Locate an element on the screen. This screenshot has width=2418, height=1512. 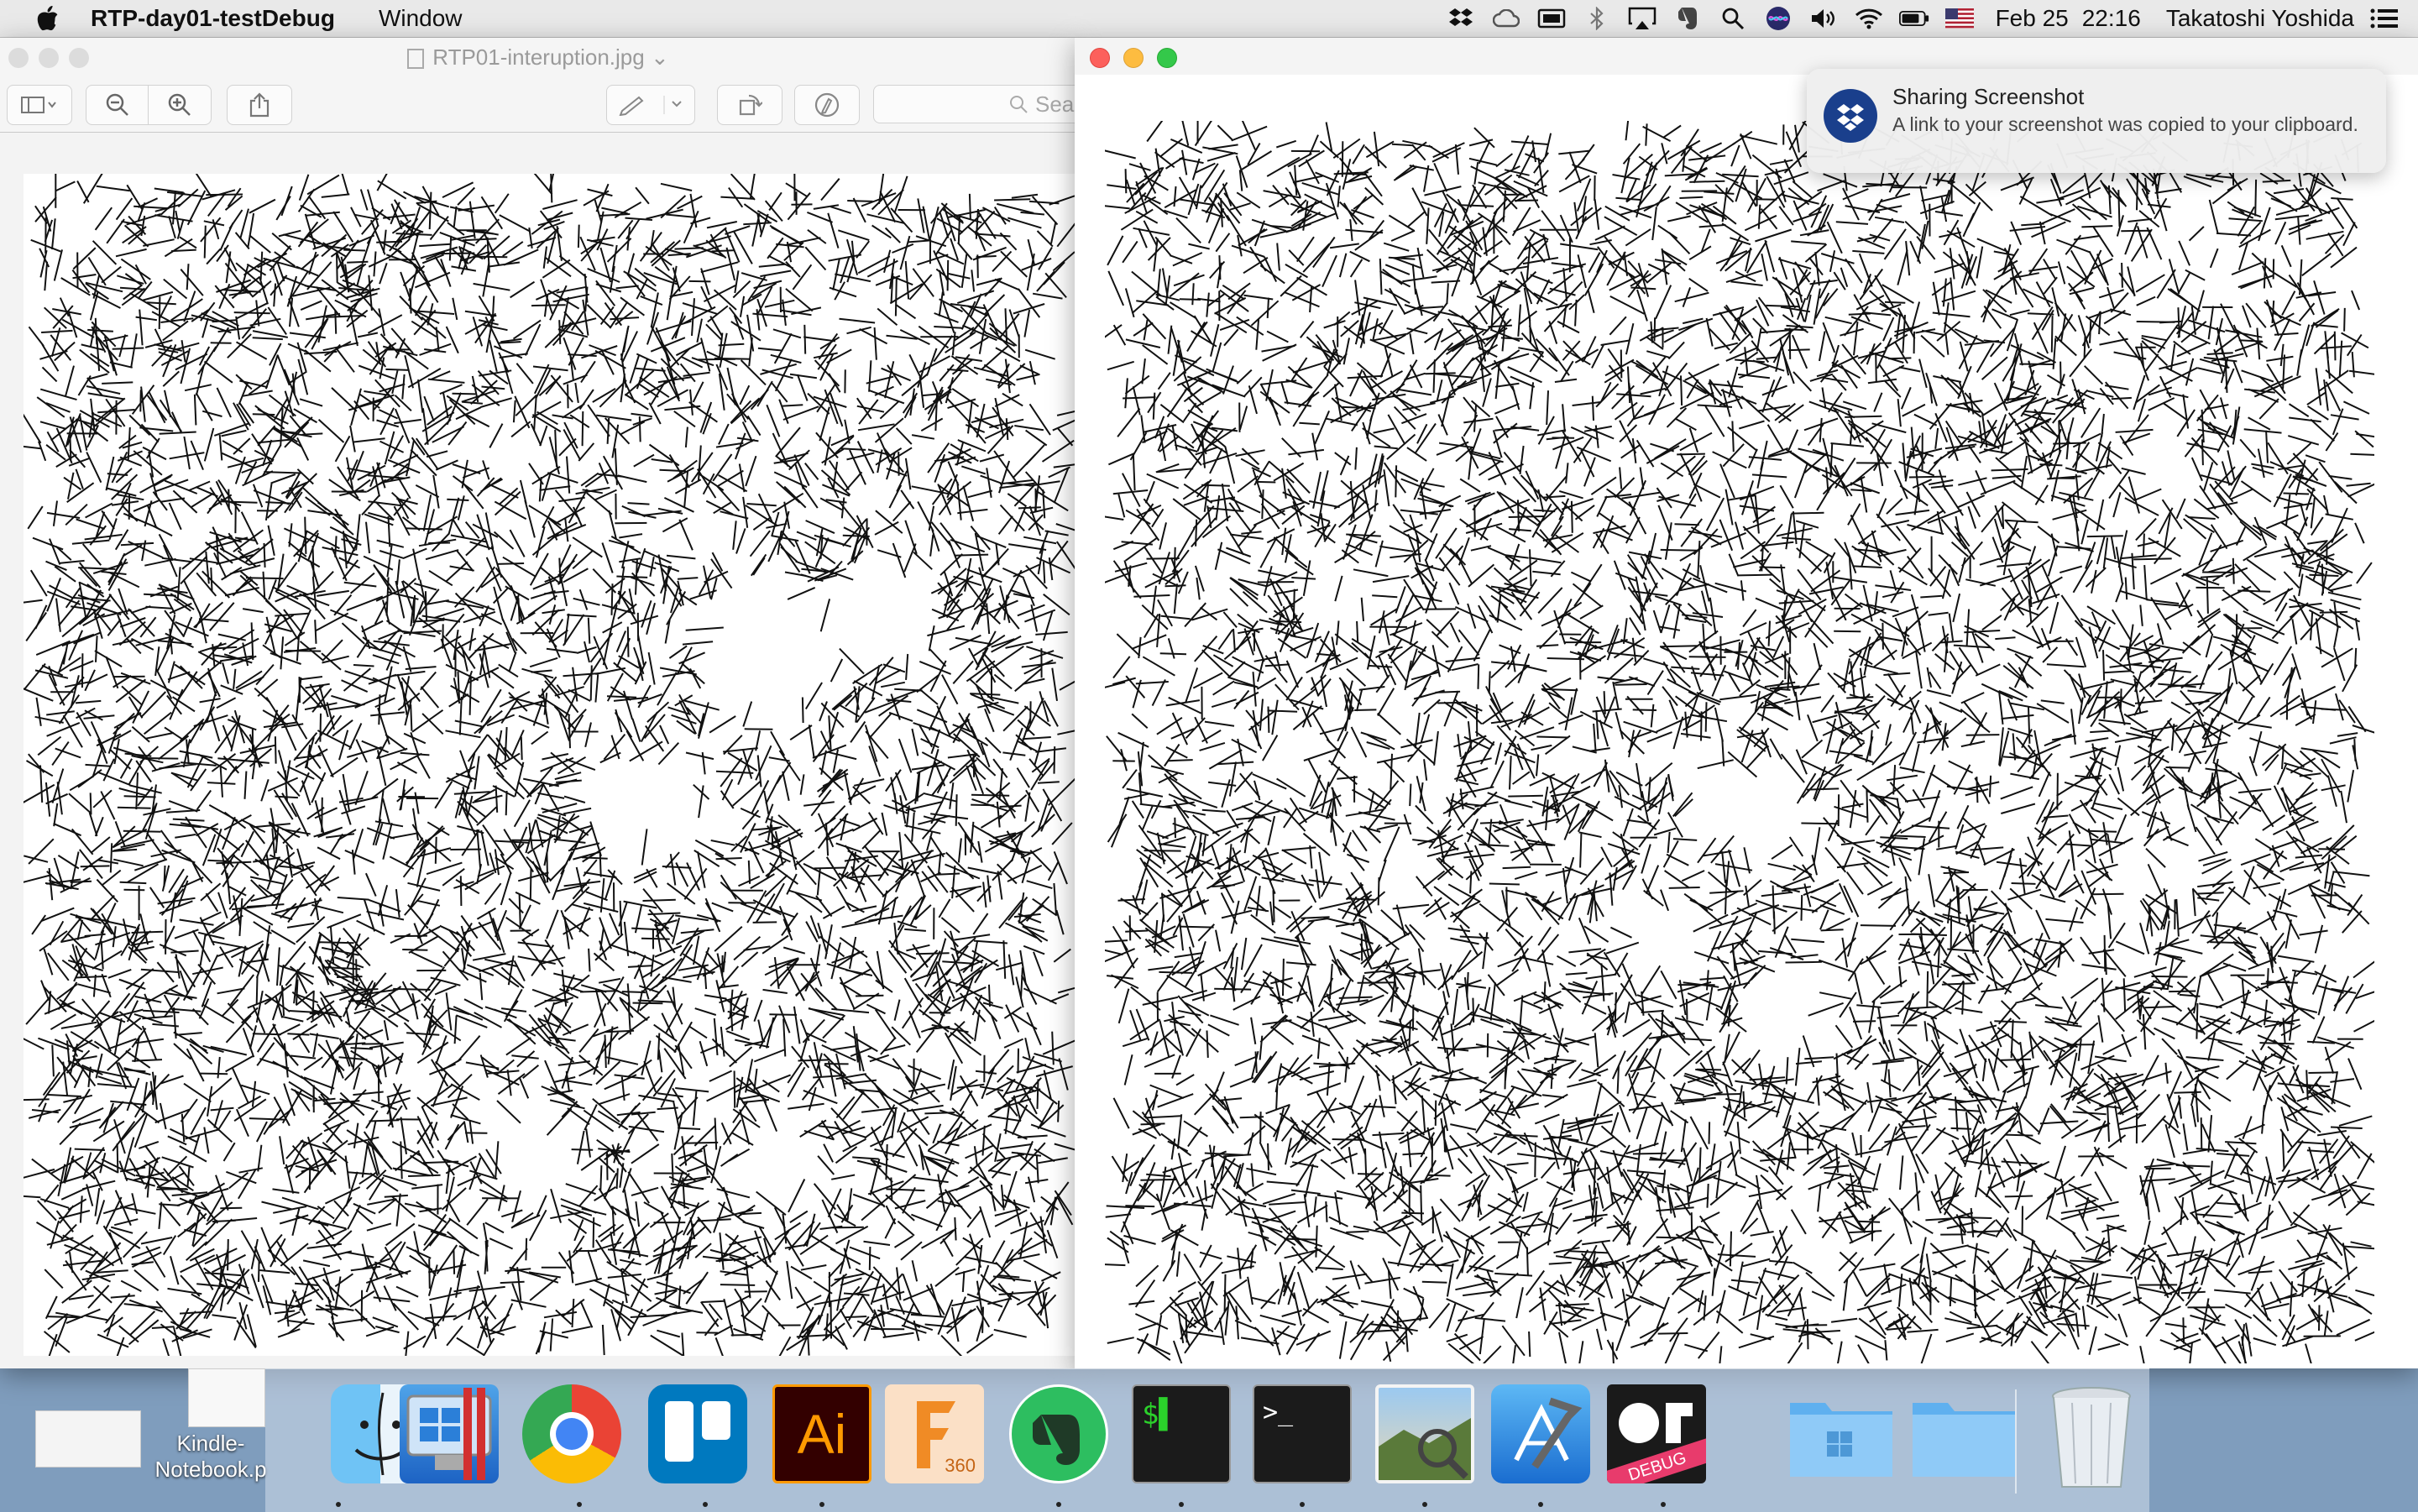
zoom-out-button is located at coordinates (117, 105).